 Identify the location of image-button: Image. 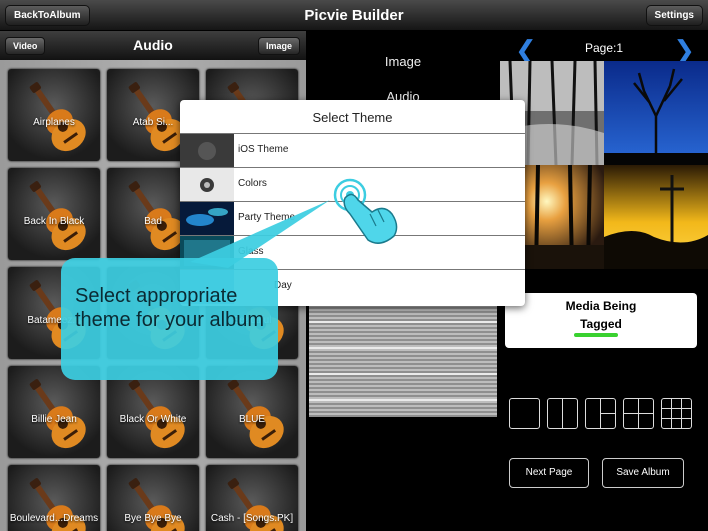
(278, 46).